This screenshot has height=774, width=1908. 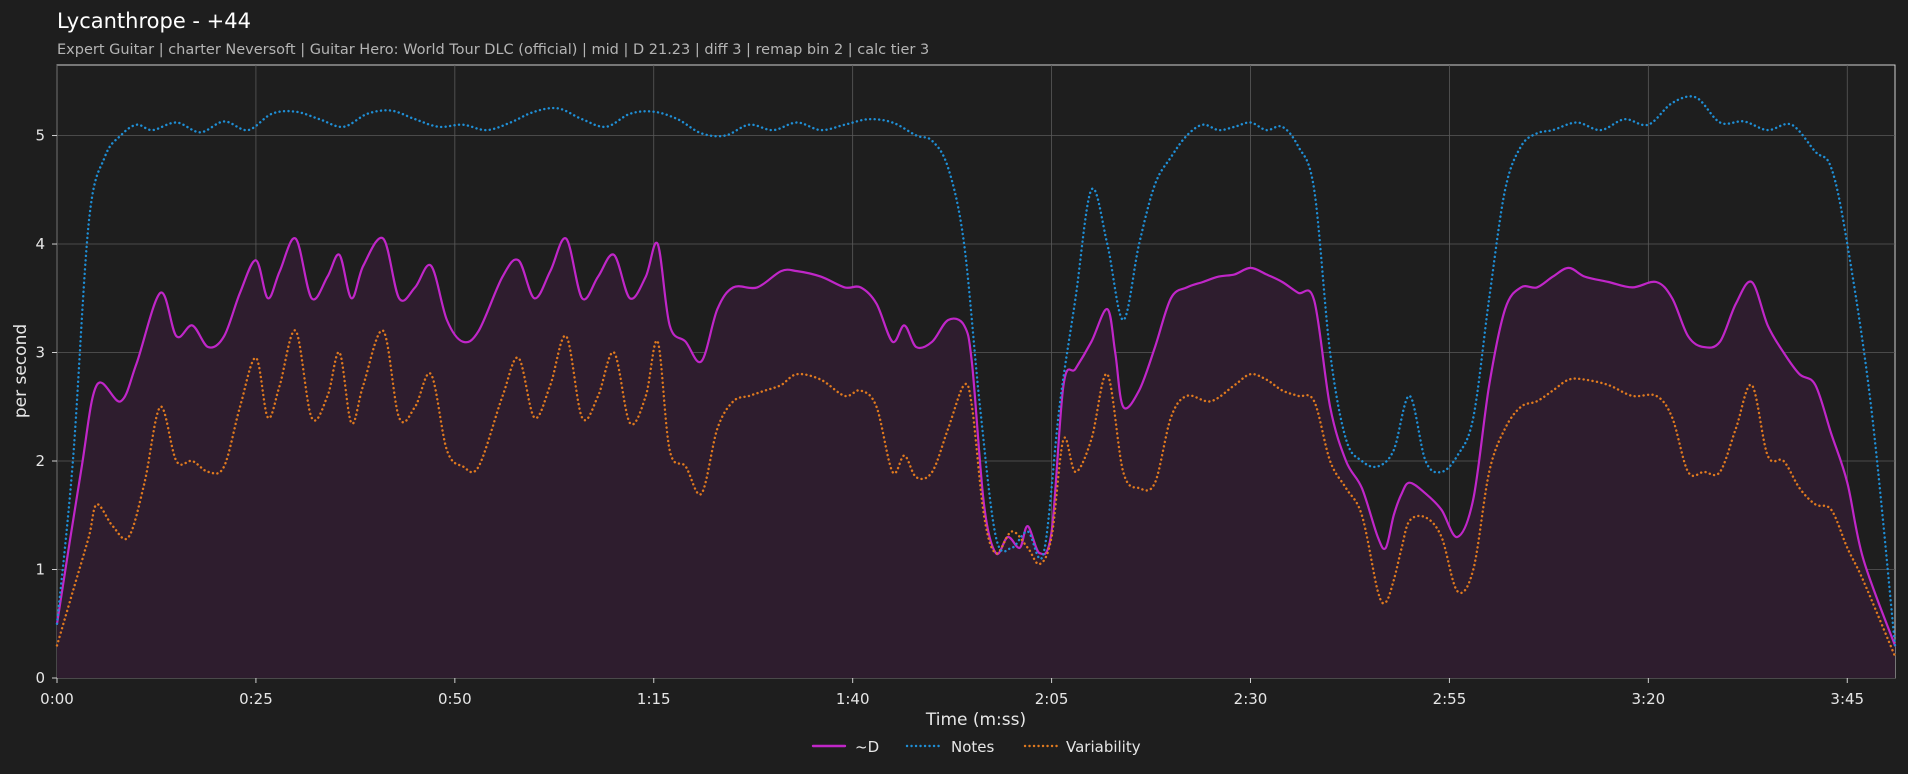 I want to click on y-axis-label: per second, so click(x=21, y=371).